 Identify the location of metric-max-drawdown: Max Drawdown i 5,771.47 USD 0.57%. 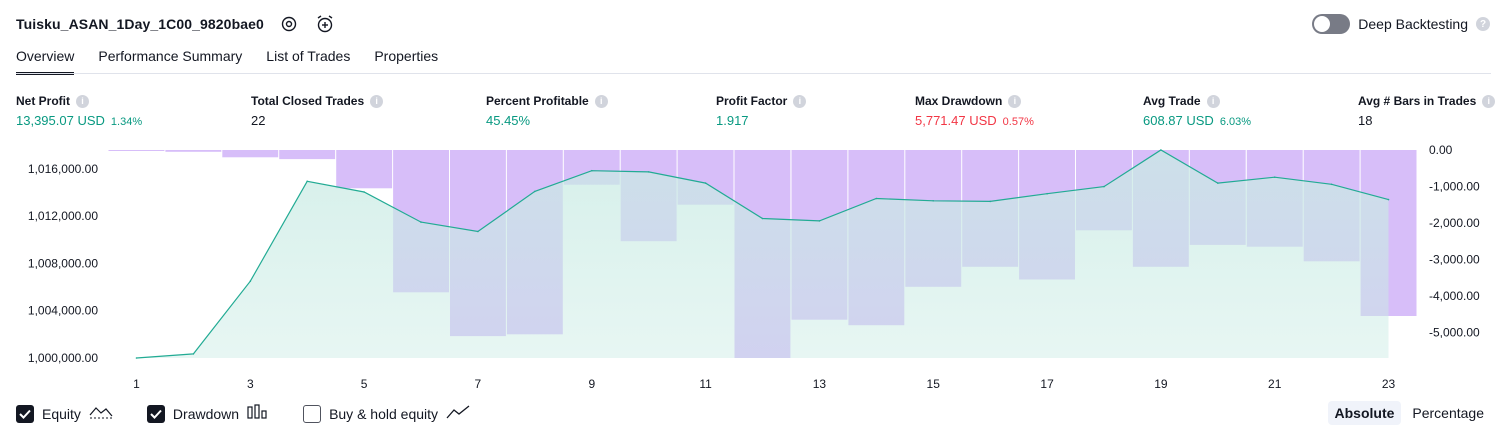
(974, 111).